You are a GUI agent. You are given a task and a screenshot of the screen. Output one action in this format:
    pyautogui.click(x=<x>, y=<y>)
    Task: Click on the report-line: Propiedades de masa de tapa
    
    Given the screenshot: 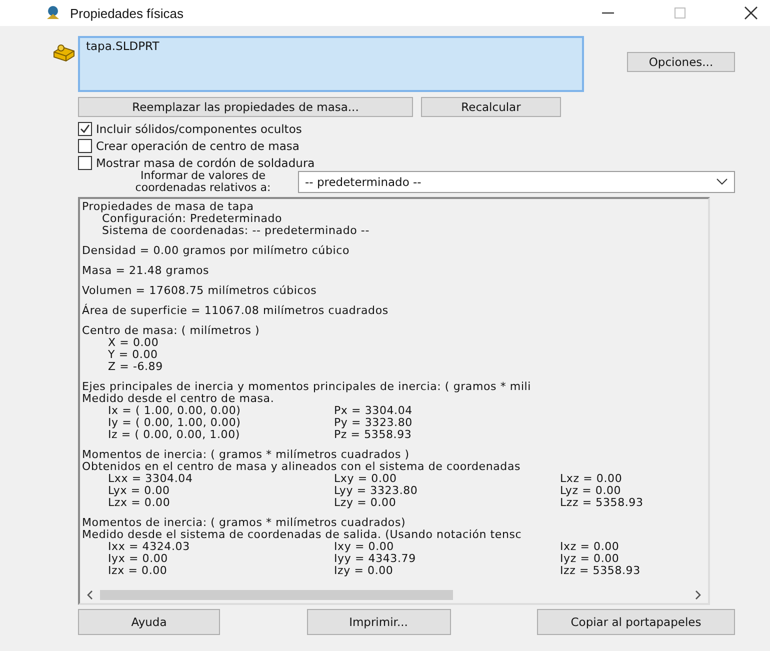 What is the action you would take?
    pyautogui.click(x=168, y=206)
    